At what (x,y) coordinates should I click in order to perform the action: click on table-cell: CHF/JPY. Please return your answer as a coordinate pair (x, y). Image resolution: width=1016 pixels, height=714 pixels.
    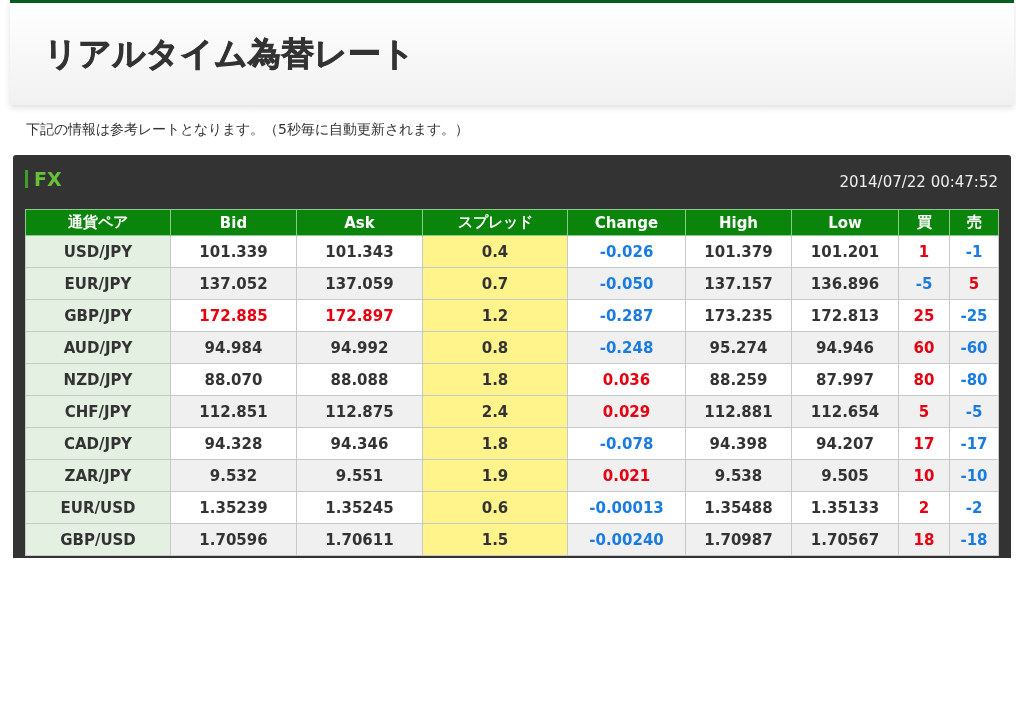
    Looking at the image, I should click on (98, 411).